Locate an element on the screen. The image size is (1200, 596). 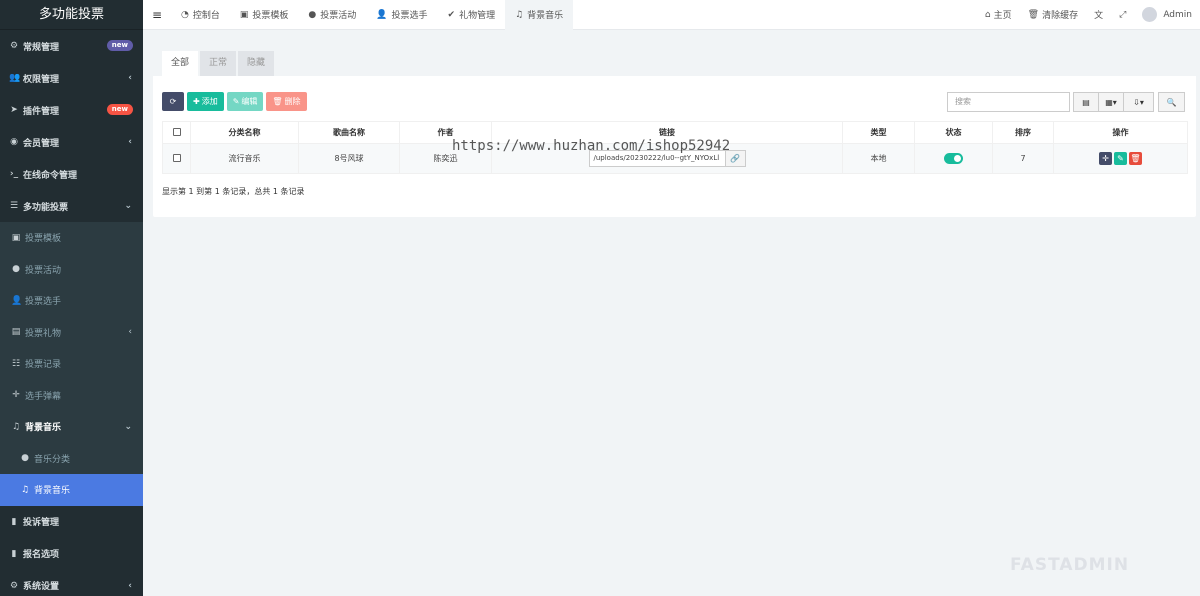
advanced-search-icon: 🔍 is located at coordinates (1171, 102).